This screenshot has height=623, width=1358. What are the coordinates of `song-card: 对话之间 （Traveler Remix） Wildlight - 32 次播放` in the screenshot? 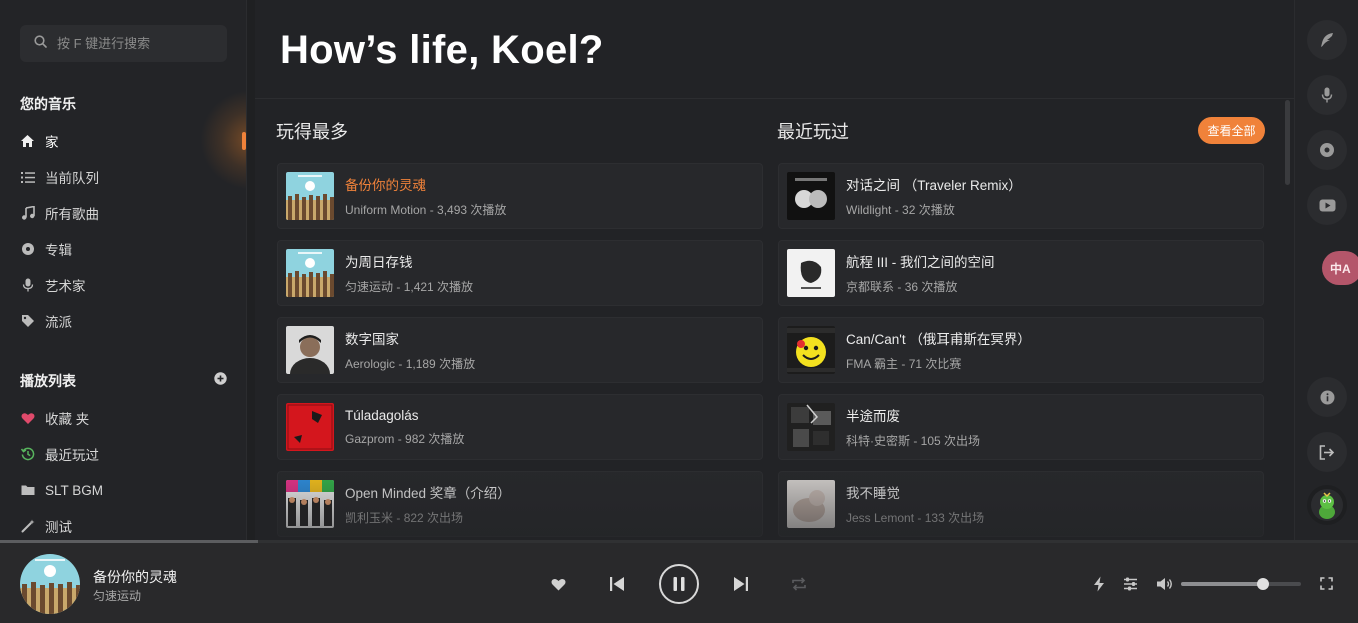 It's located at (1021, 196).